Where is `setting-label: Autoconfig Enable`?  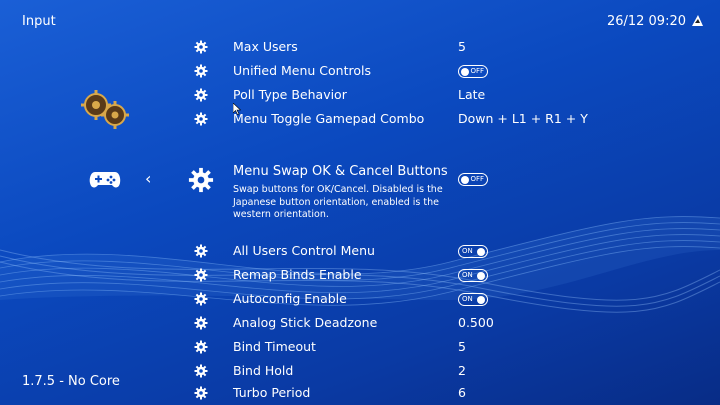 setting-label: Autoconfig Enable is located at coordinates (290, 298).